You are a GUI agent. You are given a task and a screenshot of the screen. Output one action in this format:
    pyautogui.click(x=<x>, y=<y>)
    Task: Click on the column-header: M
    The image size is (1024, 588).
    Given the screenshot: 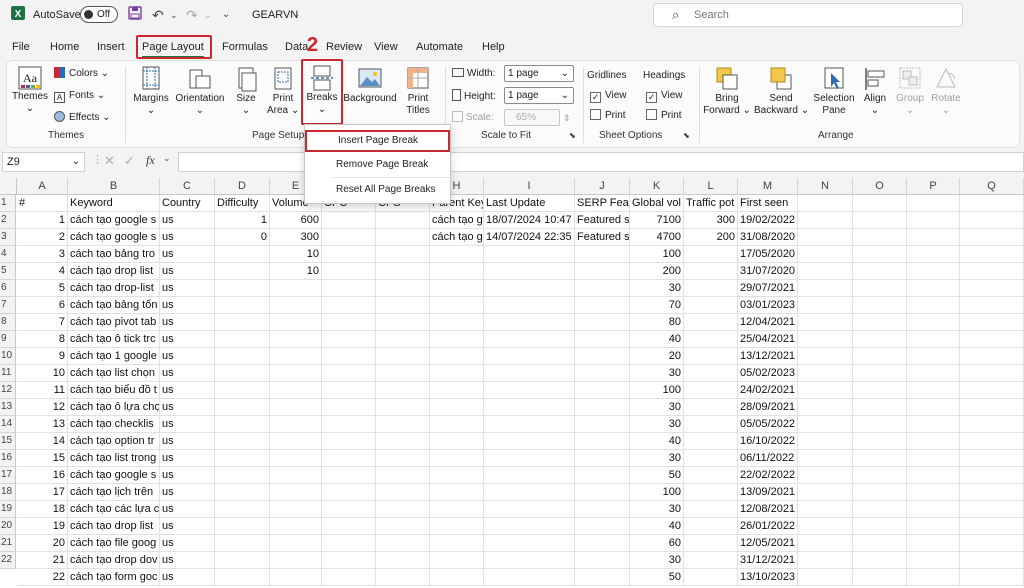 What is the action you would take?
    pyautogui.click(x=768, y=186)
    